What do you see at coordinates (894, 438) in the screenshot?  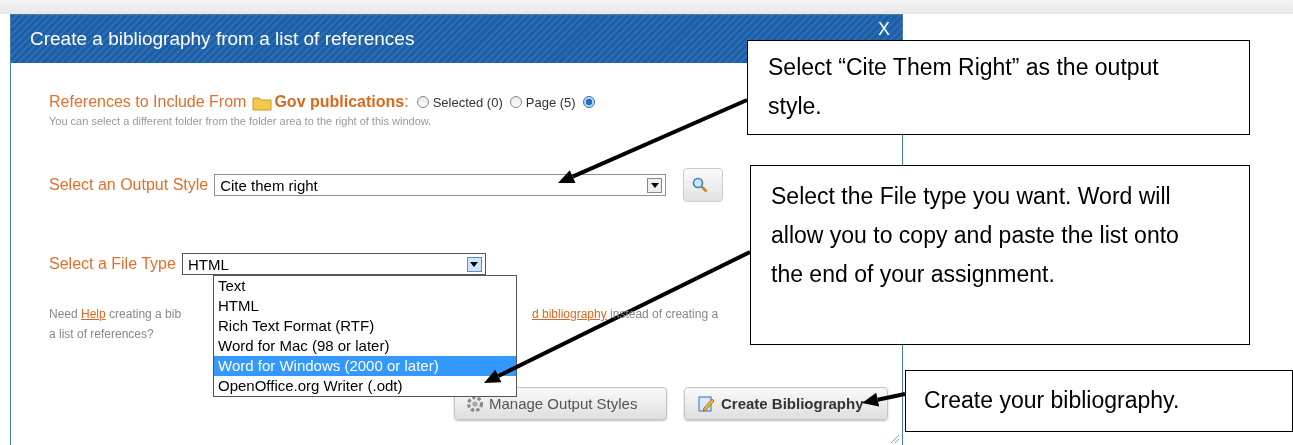 I see `resize-grip-icon` at bounding box center [894, 438].